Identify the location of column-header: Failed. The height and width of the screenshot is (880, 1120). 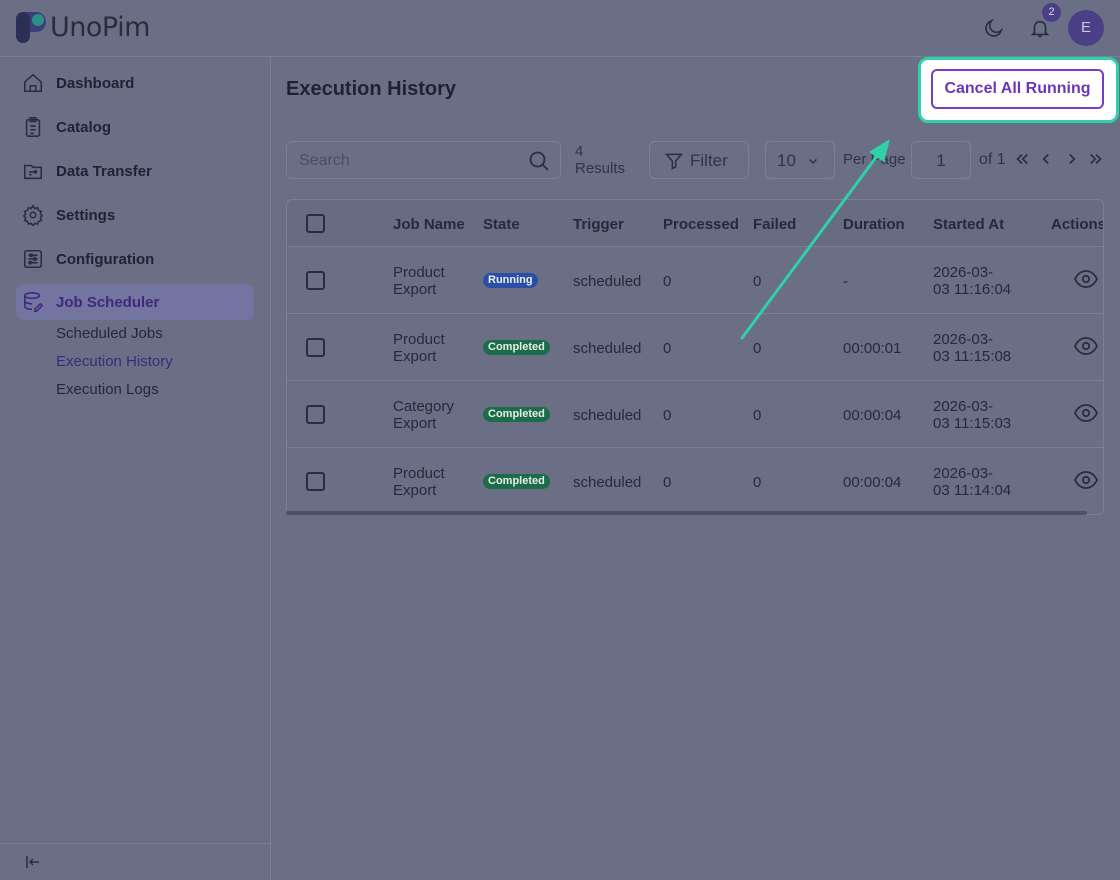
(774, 224).